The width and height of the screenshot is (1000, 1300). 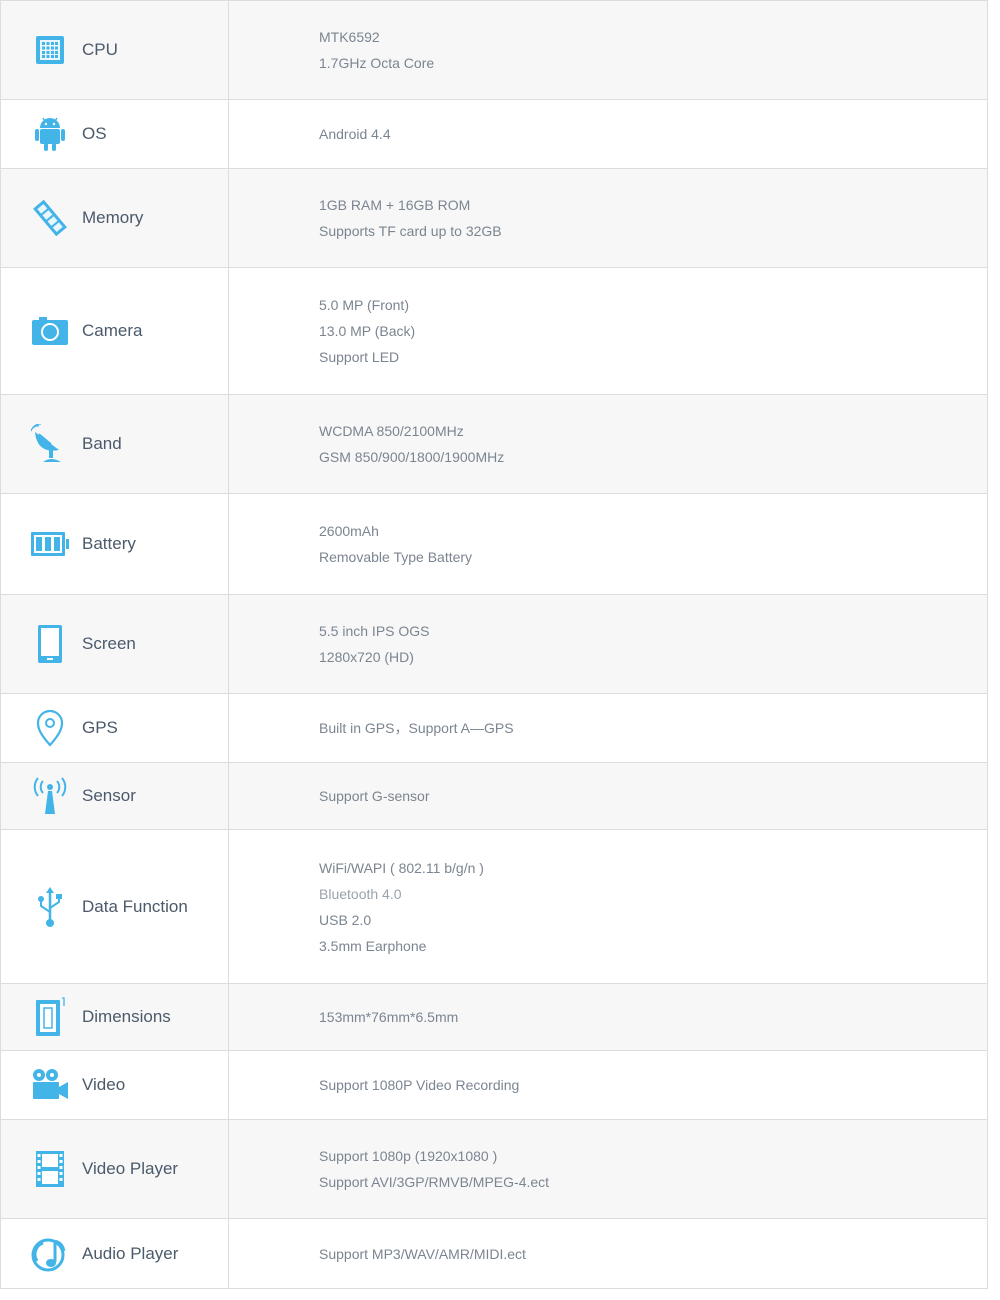 I want to click on spec-label-cell: Video, so click(x=115, y=1085).